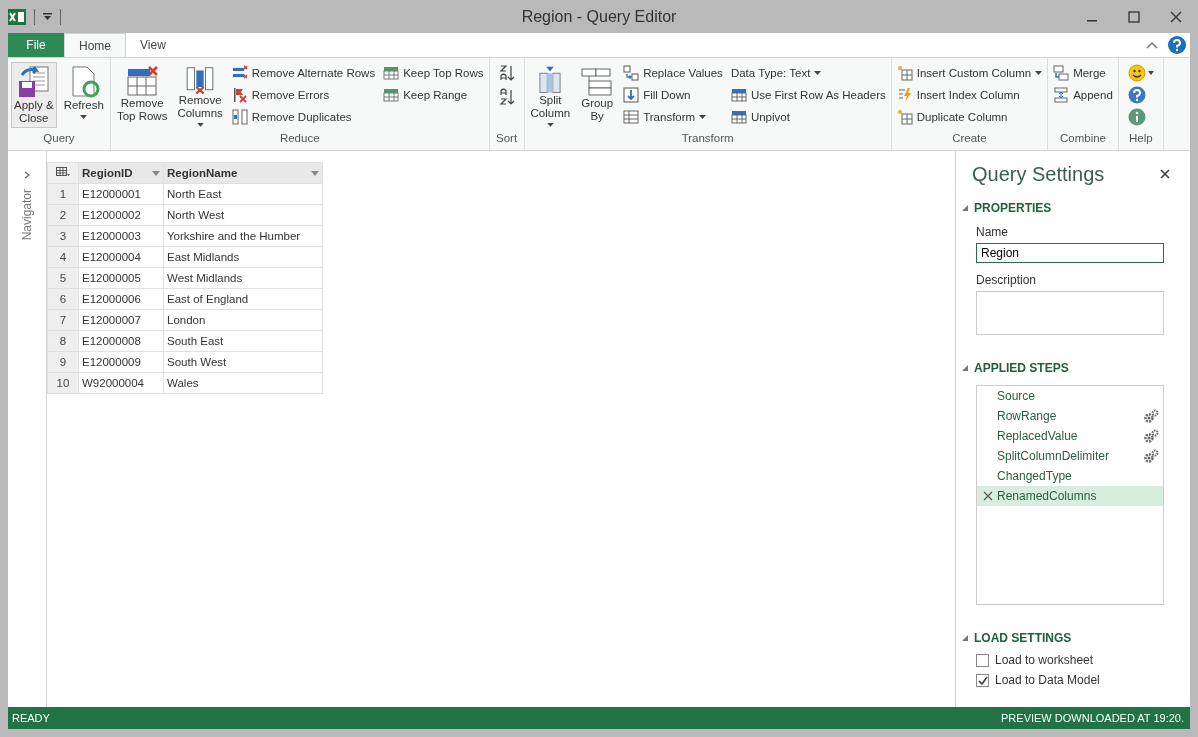  I want to click on description-field, so click(1070, 313).